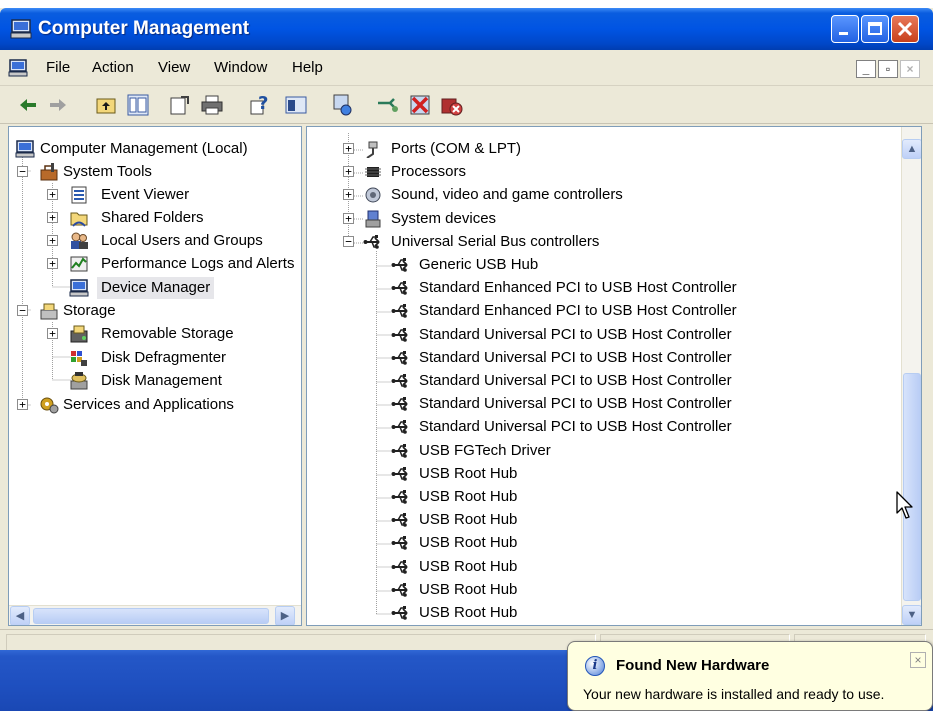  What do you see at coordinates (866, 69) in the screenshot?
I see `mdi-minimize-button: _` at bounding box center [866, 69].